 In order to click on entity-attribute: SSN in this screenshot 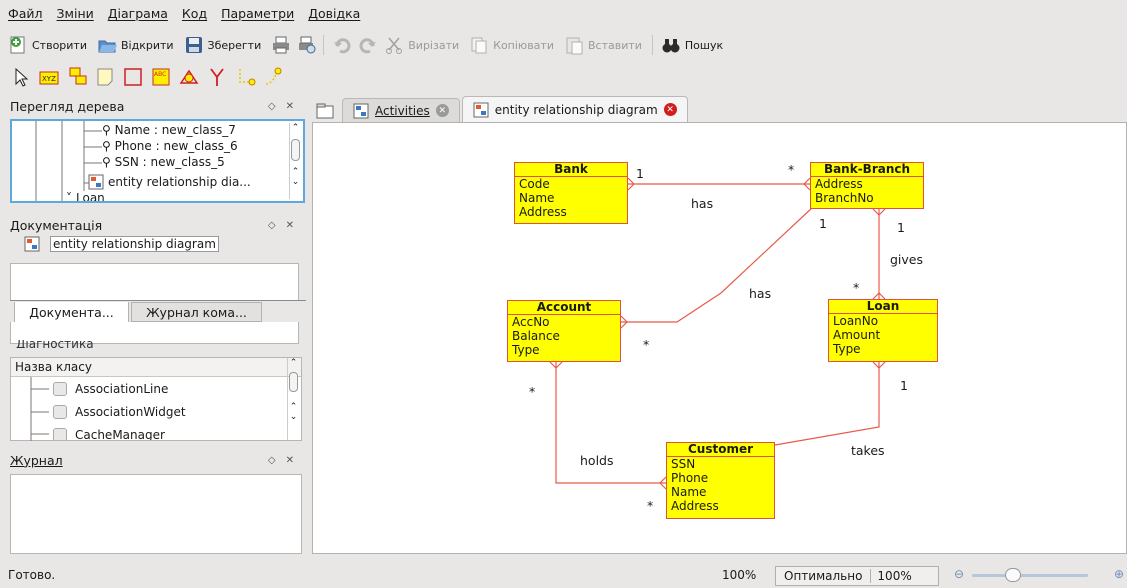, I will do `click(683, 464)`.